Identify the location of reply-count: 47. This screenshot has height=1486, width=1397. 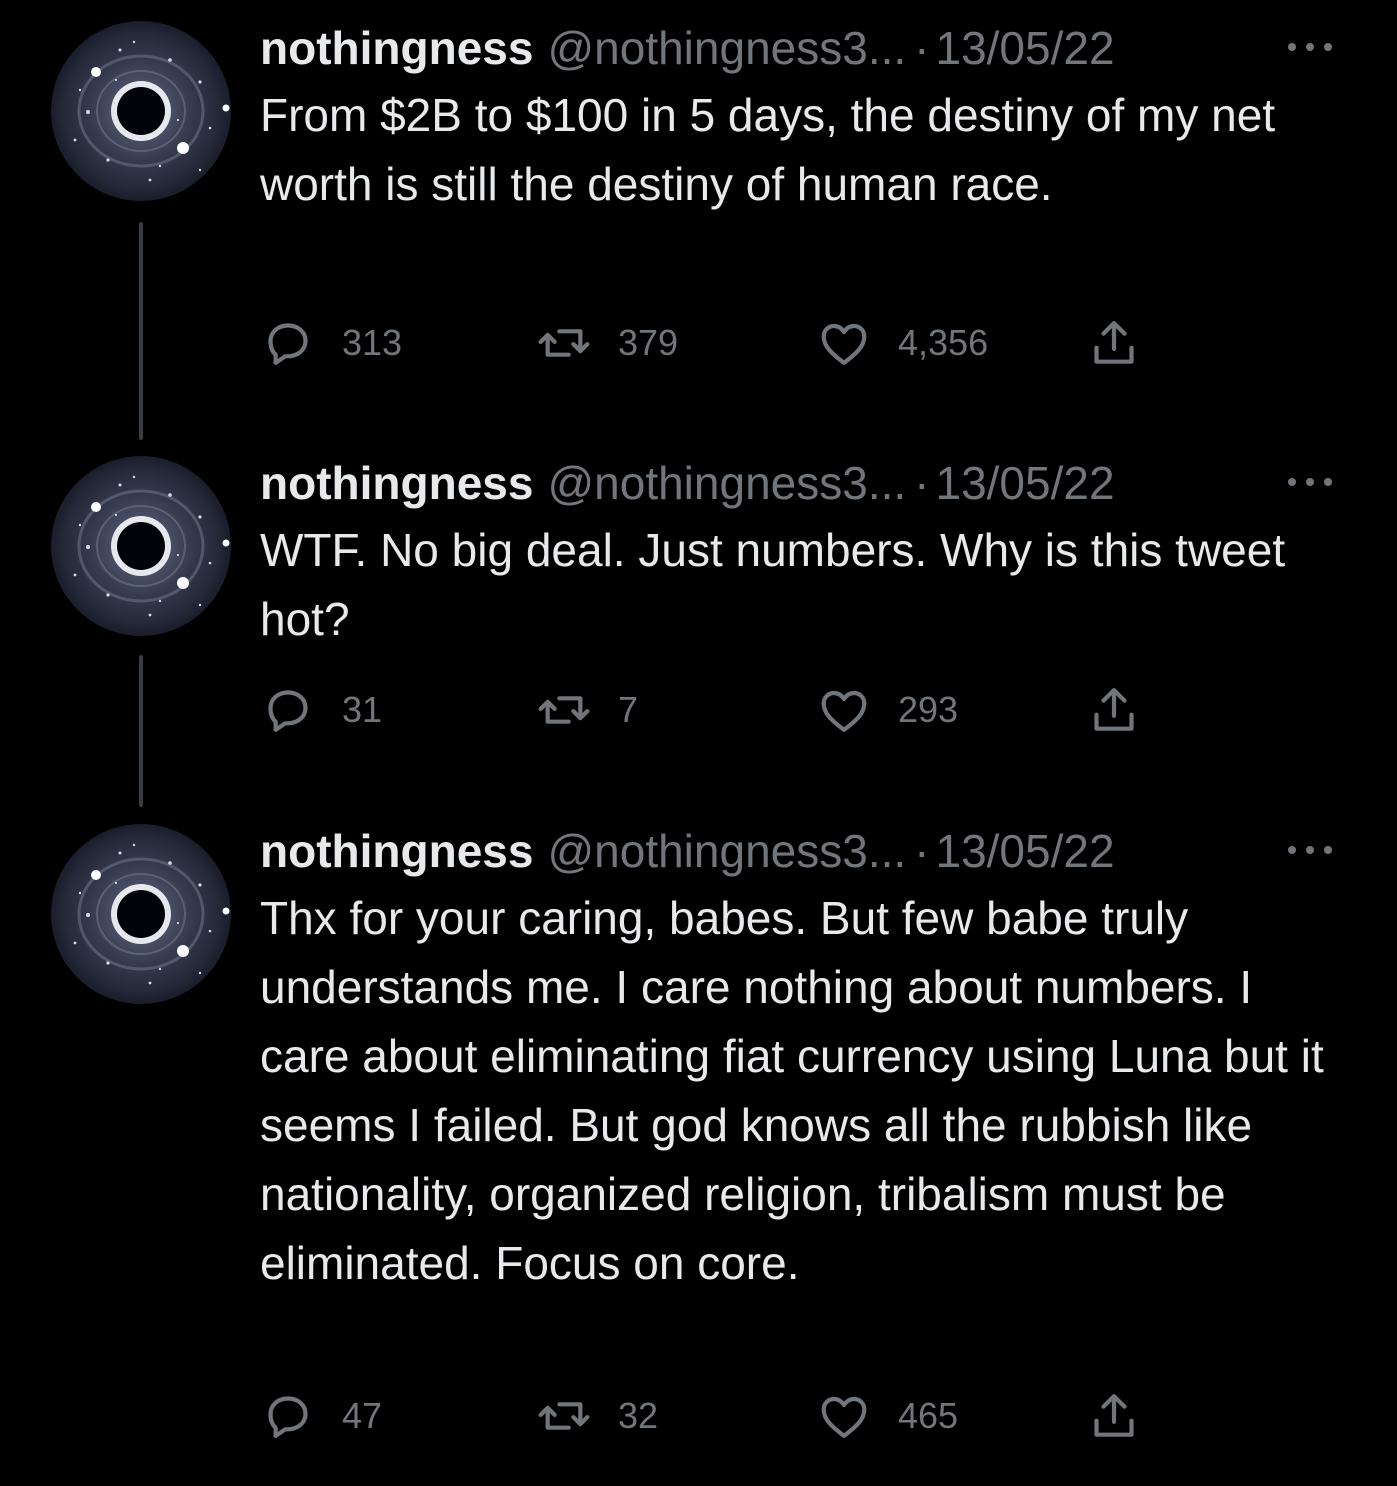
(362, 1415).